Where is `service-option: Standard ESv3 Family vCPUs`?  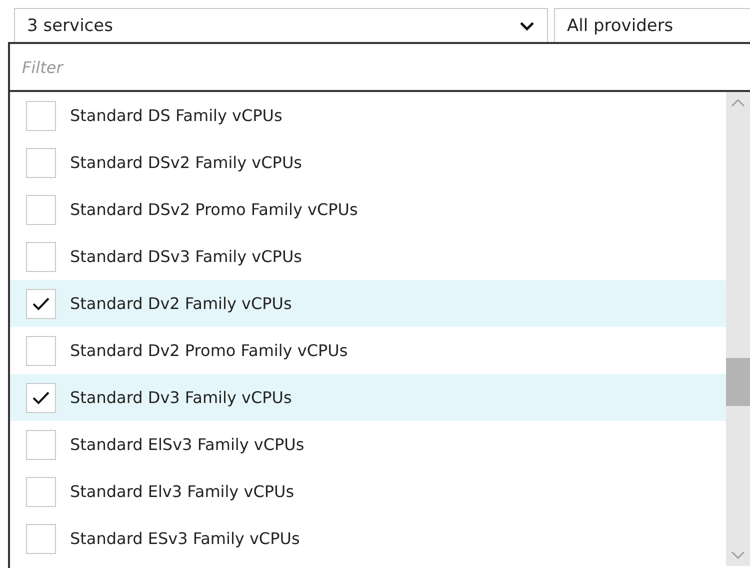 service-option: Standard ESv3 Family vCPUs is located at coordinates (368, 538).